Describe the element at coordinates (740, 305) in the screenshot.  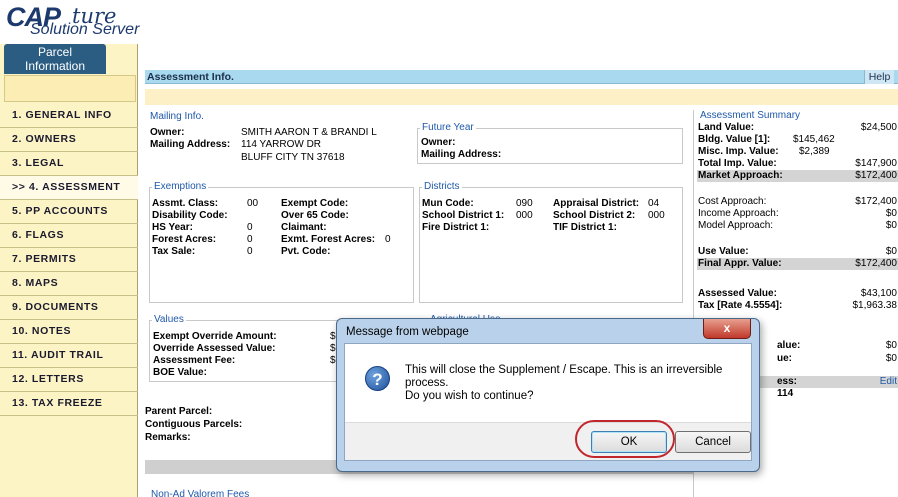
I see `tax-rate-label: Tax [Rate 4.5554]:` at that location.